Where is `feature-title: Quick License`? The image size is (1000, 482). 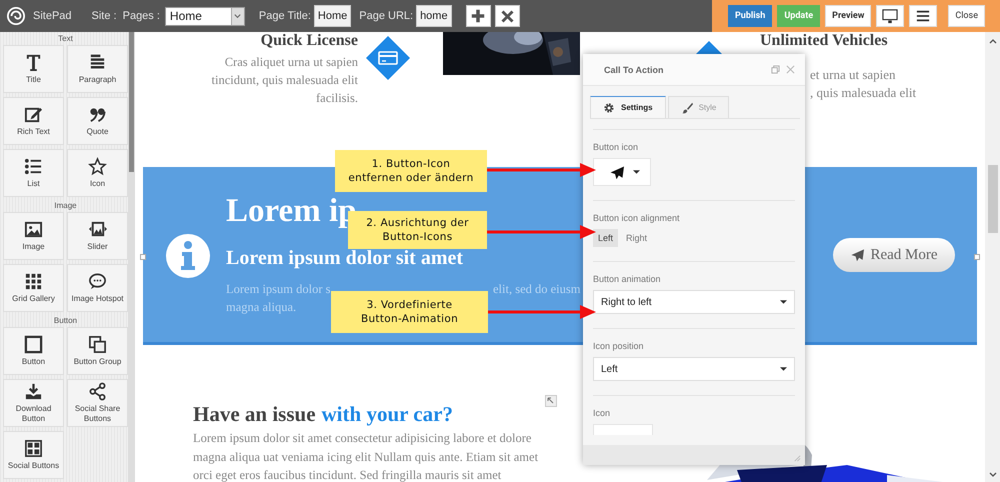
feature-title: Quick License is located at coordinates (309, 41).